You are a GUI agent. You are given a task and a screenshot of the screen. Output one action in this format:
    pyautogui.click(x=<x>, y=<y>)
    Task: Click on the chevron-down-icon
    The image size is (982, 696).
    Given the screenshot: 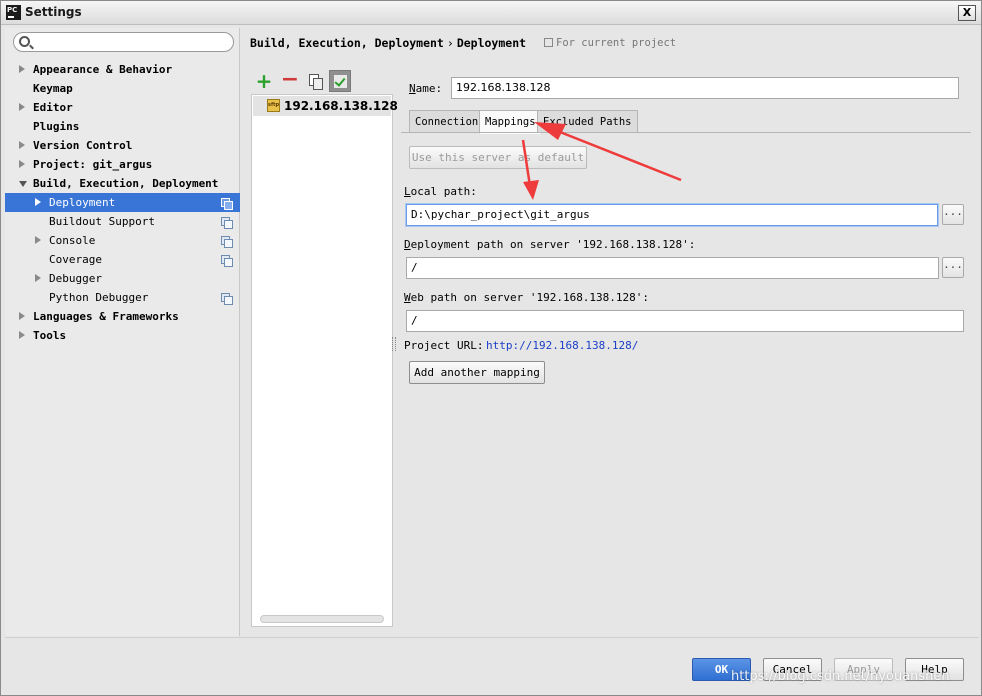 What is the action you would take?
    pyautogui.click(x=23, y=184)
    